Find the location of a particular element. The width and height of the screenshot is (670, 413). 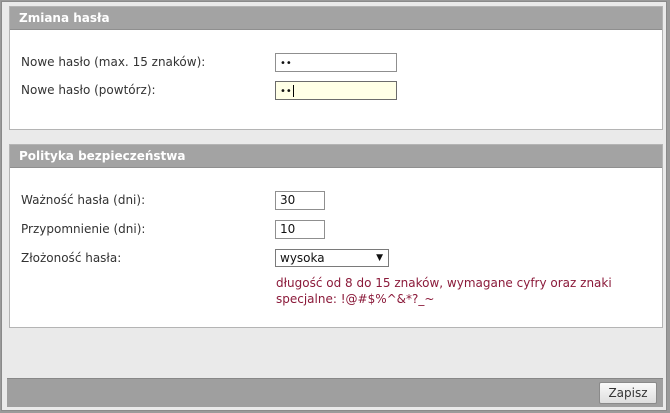

section-title: Zmiana hasła is located at coordinates (336, 18).